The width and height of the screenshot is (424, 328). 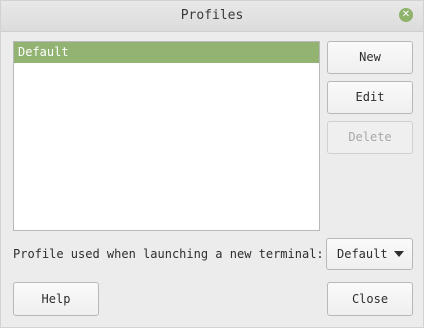 I want to click on triangle-down-icon, so click(x=399, y=254).